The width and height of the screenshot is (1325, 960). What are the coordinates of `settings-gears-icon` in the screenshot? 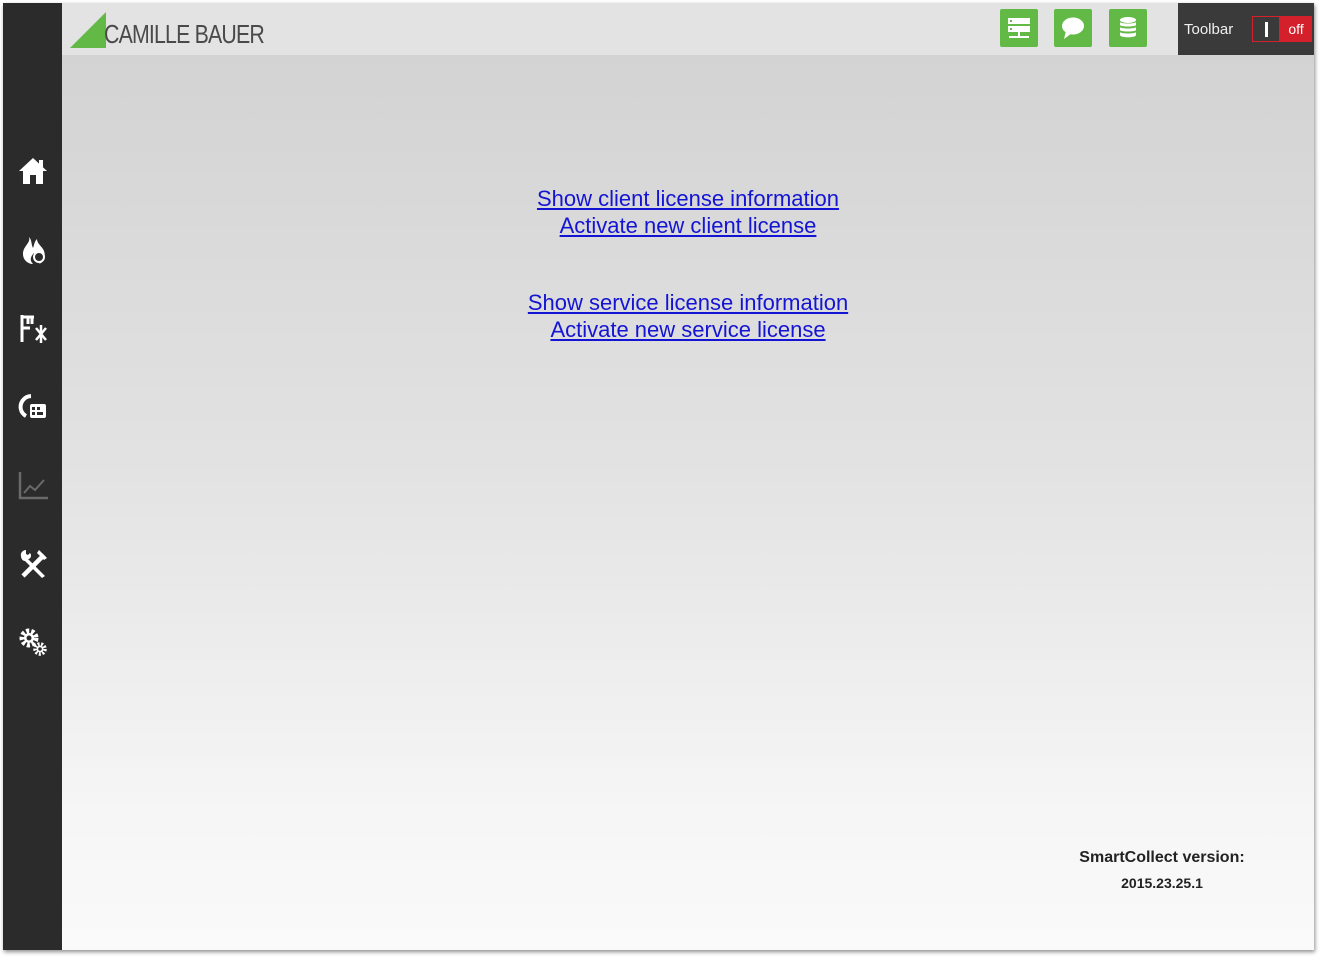 It's located at (33, 642).